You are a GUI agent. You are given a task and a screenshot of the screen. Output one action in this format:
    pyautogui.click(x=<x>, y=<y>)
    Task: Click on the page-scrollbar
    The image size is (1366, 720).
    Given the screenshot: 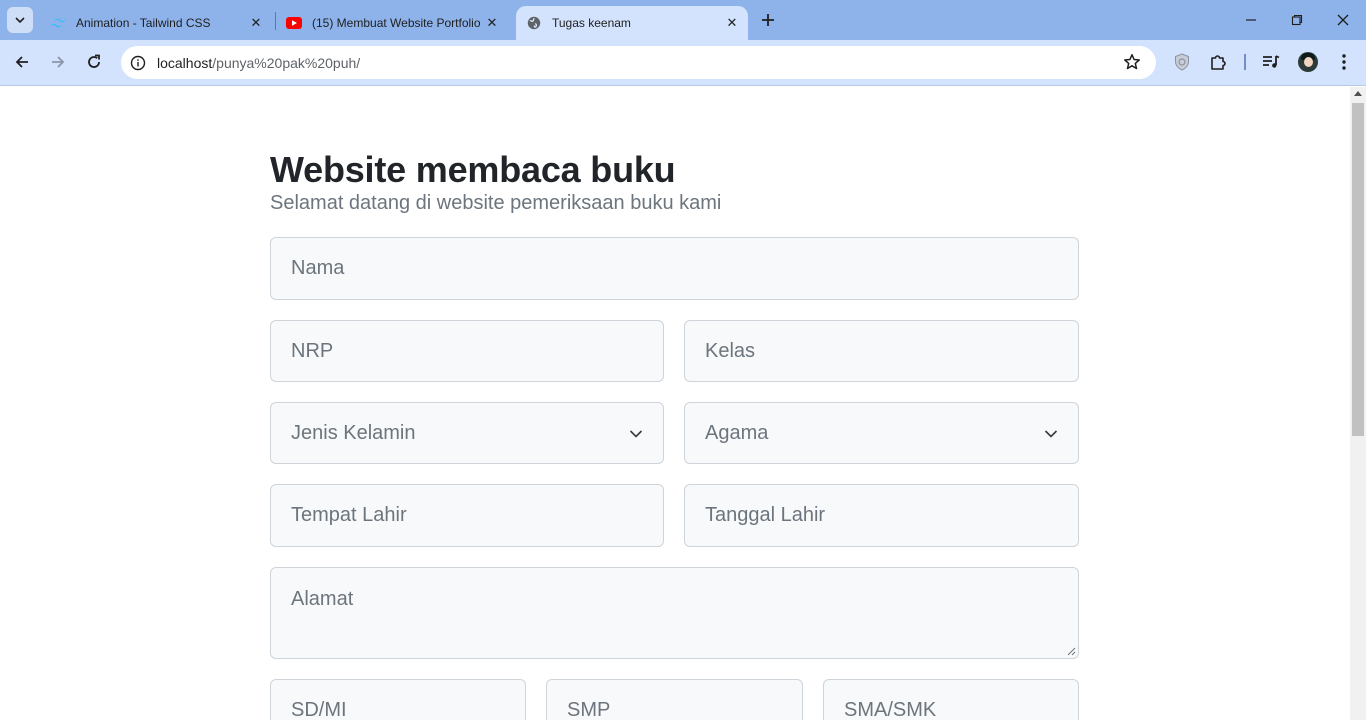 What is the action you would take?
    pyautogui.click(x=1358, y=403)
    